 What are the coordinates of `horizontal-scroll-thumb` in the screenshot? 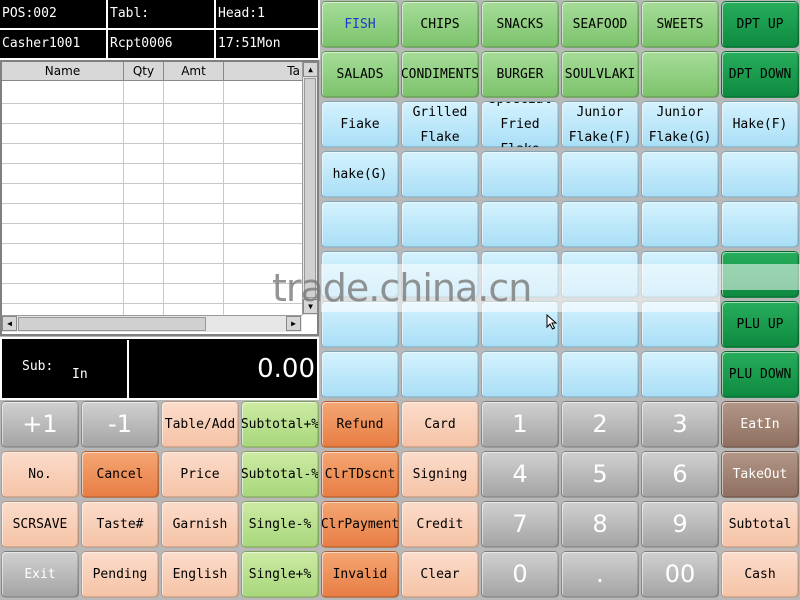 It's located at (112, 324).